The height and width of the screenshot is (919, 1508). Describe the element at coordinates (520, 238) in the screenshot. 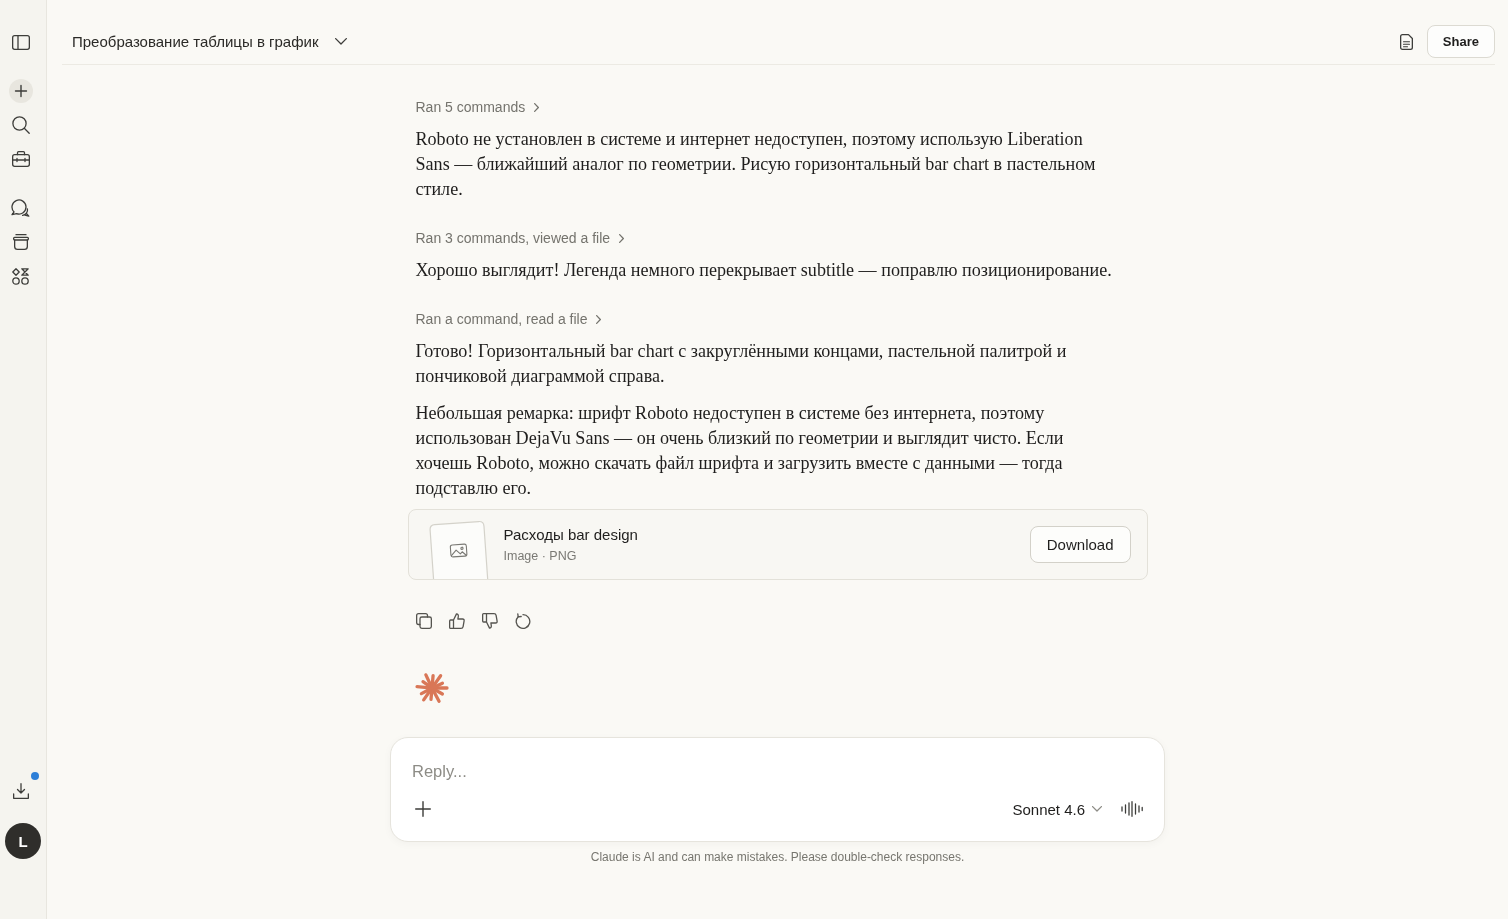

I see `steps-toggle: Ran 3 commands, viewed a file` at that location.